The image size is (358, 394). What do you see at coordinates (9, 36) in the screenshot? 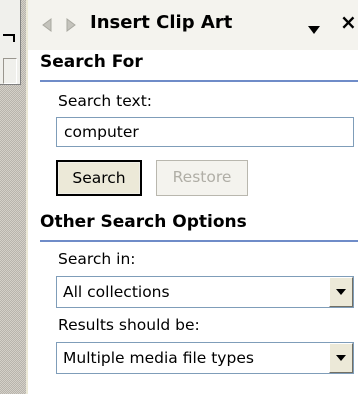
I see `toolbar-corner-icon` at bounding box center [9, 36].